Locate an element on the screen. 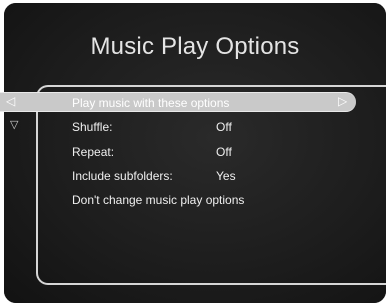 This screenshot has width=390, height=306. menu-item-label: Repeat: is located at coordinates (93, 152).